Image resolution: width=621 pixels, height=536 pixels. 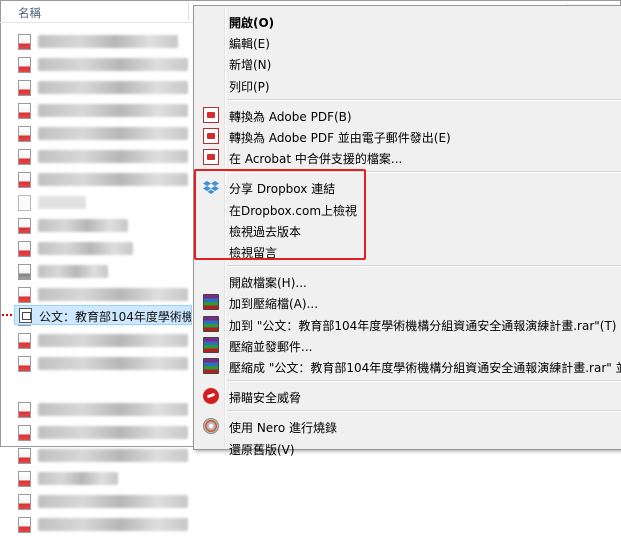 What do you see at coordinates (408, 21) in the screenshot?
I see `menu-item: 開啟(O)` at bounding box center [408, 21].